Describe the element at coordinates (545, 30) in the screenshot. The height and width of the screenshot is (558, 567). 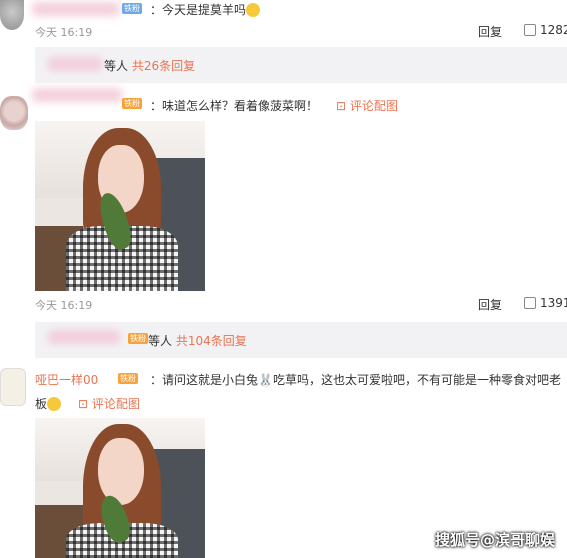
I see `like-button: 1282` at that location.